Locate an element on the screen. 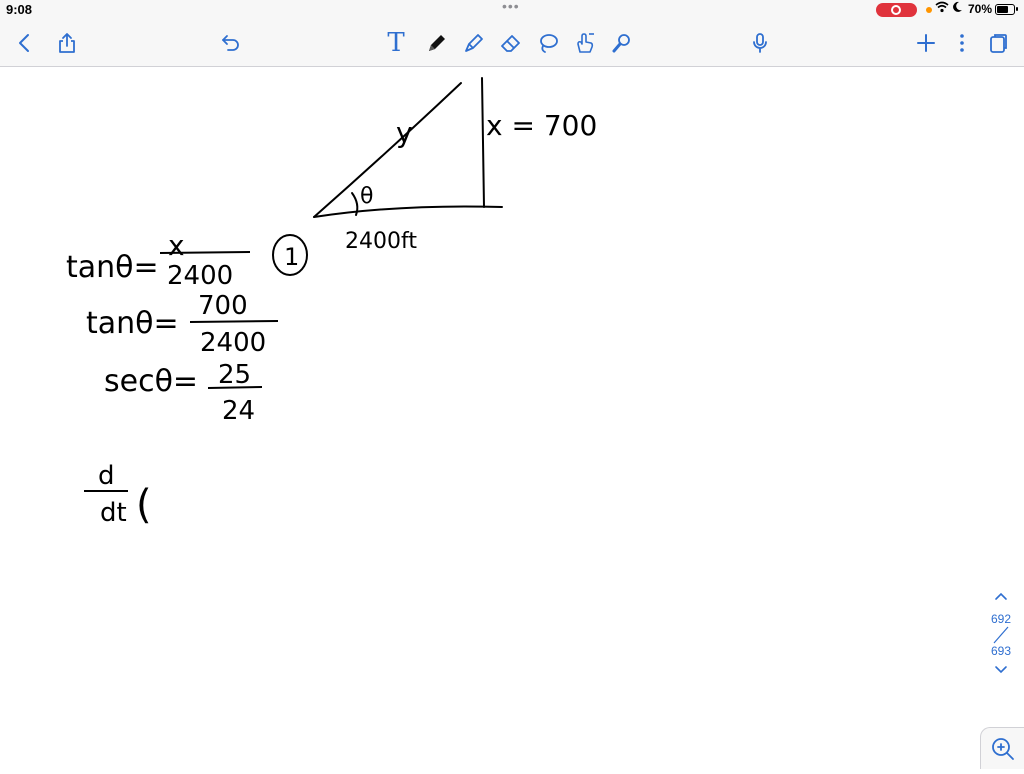 The image size is (1024, 774). more-icon is located at coordinates (962, 43).